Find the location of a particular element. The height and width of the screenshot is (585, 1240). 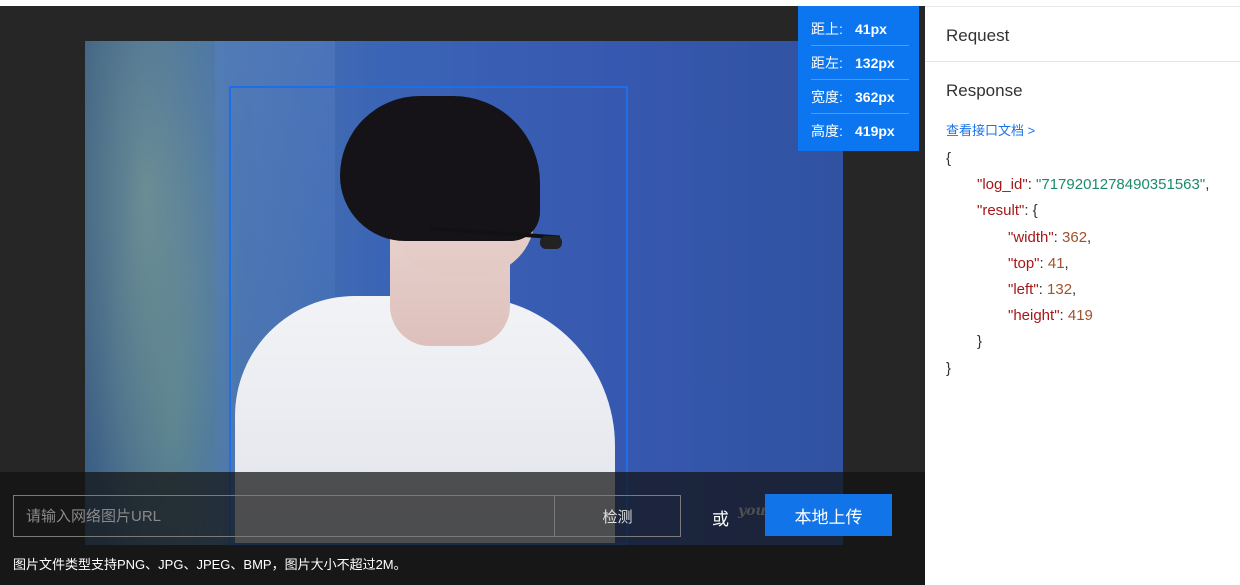

info-left-value: 132px is located at coordinates (875, 62).